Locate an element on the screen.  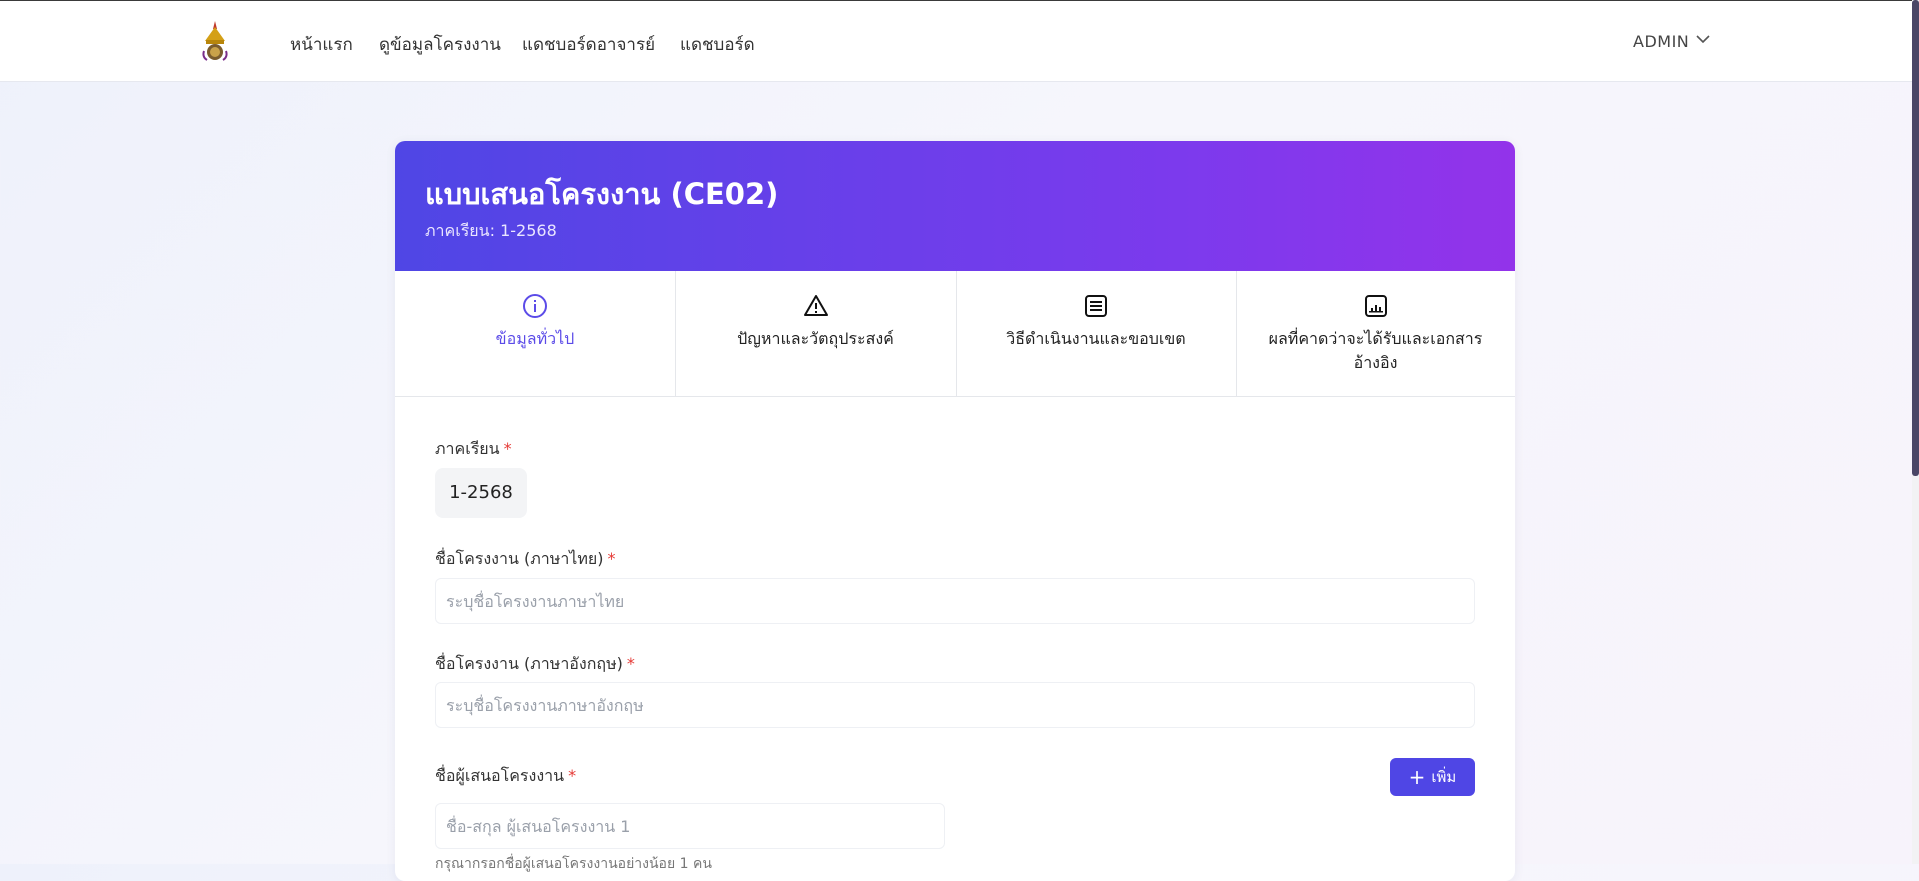
nav-dashboard: แดชบอร์ด is located at coordinates (717, 44).